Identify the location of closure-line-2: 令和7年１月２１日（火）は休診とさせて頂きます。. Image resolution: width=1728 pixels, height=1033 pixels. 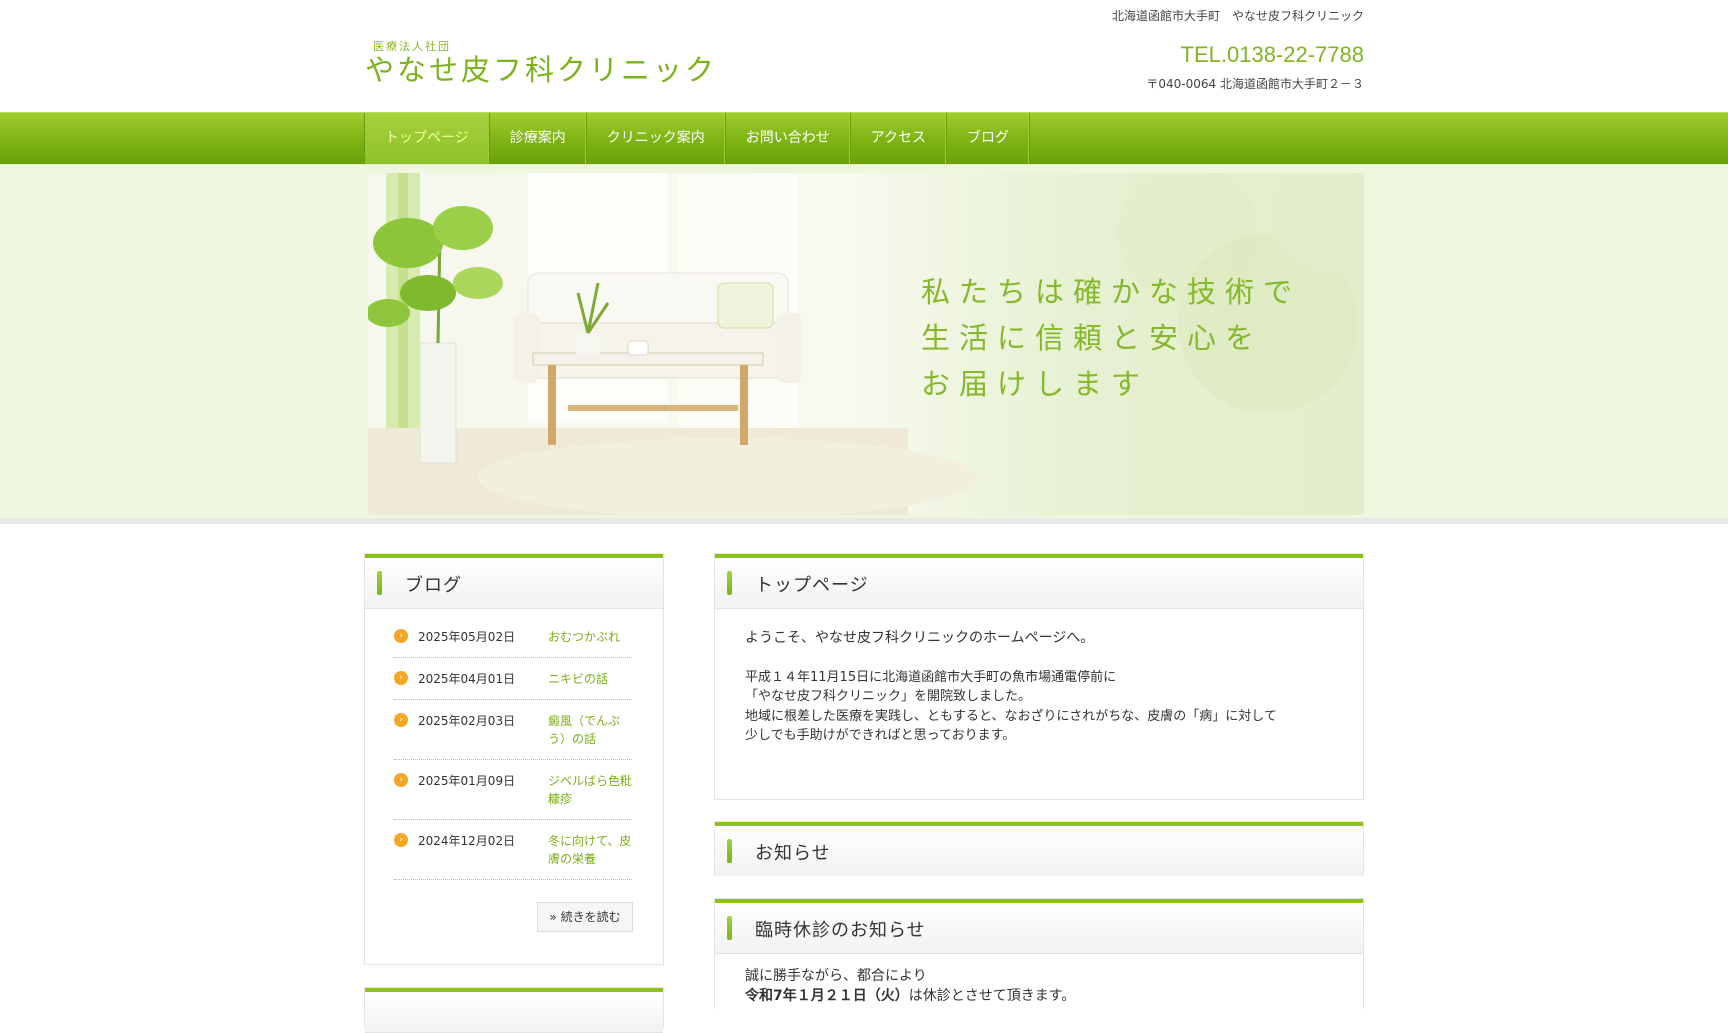
(910, 997).